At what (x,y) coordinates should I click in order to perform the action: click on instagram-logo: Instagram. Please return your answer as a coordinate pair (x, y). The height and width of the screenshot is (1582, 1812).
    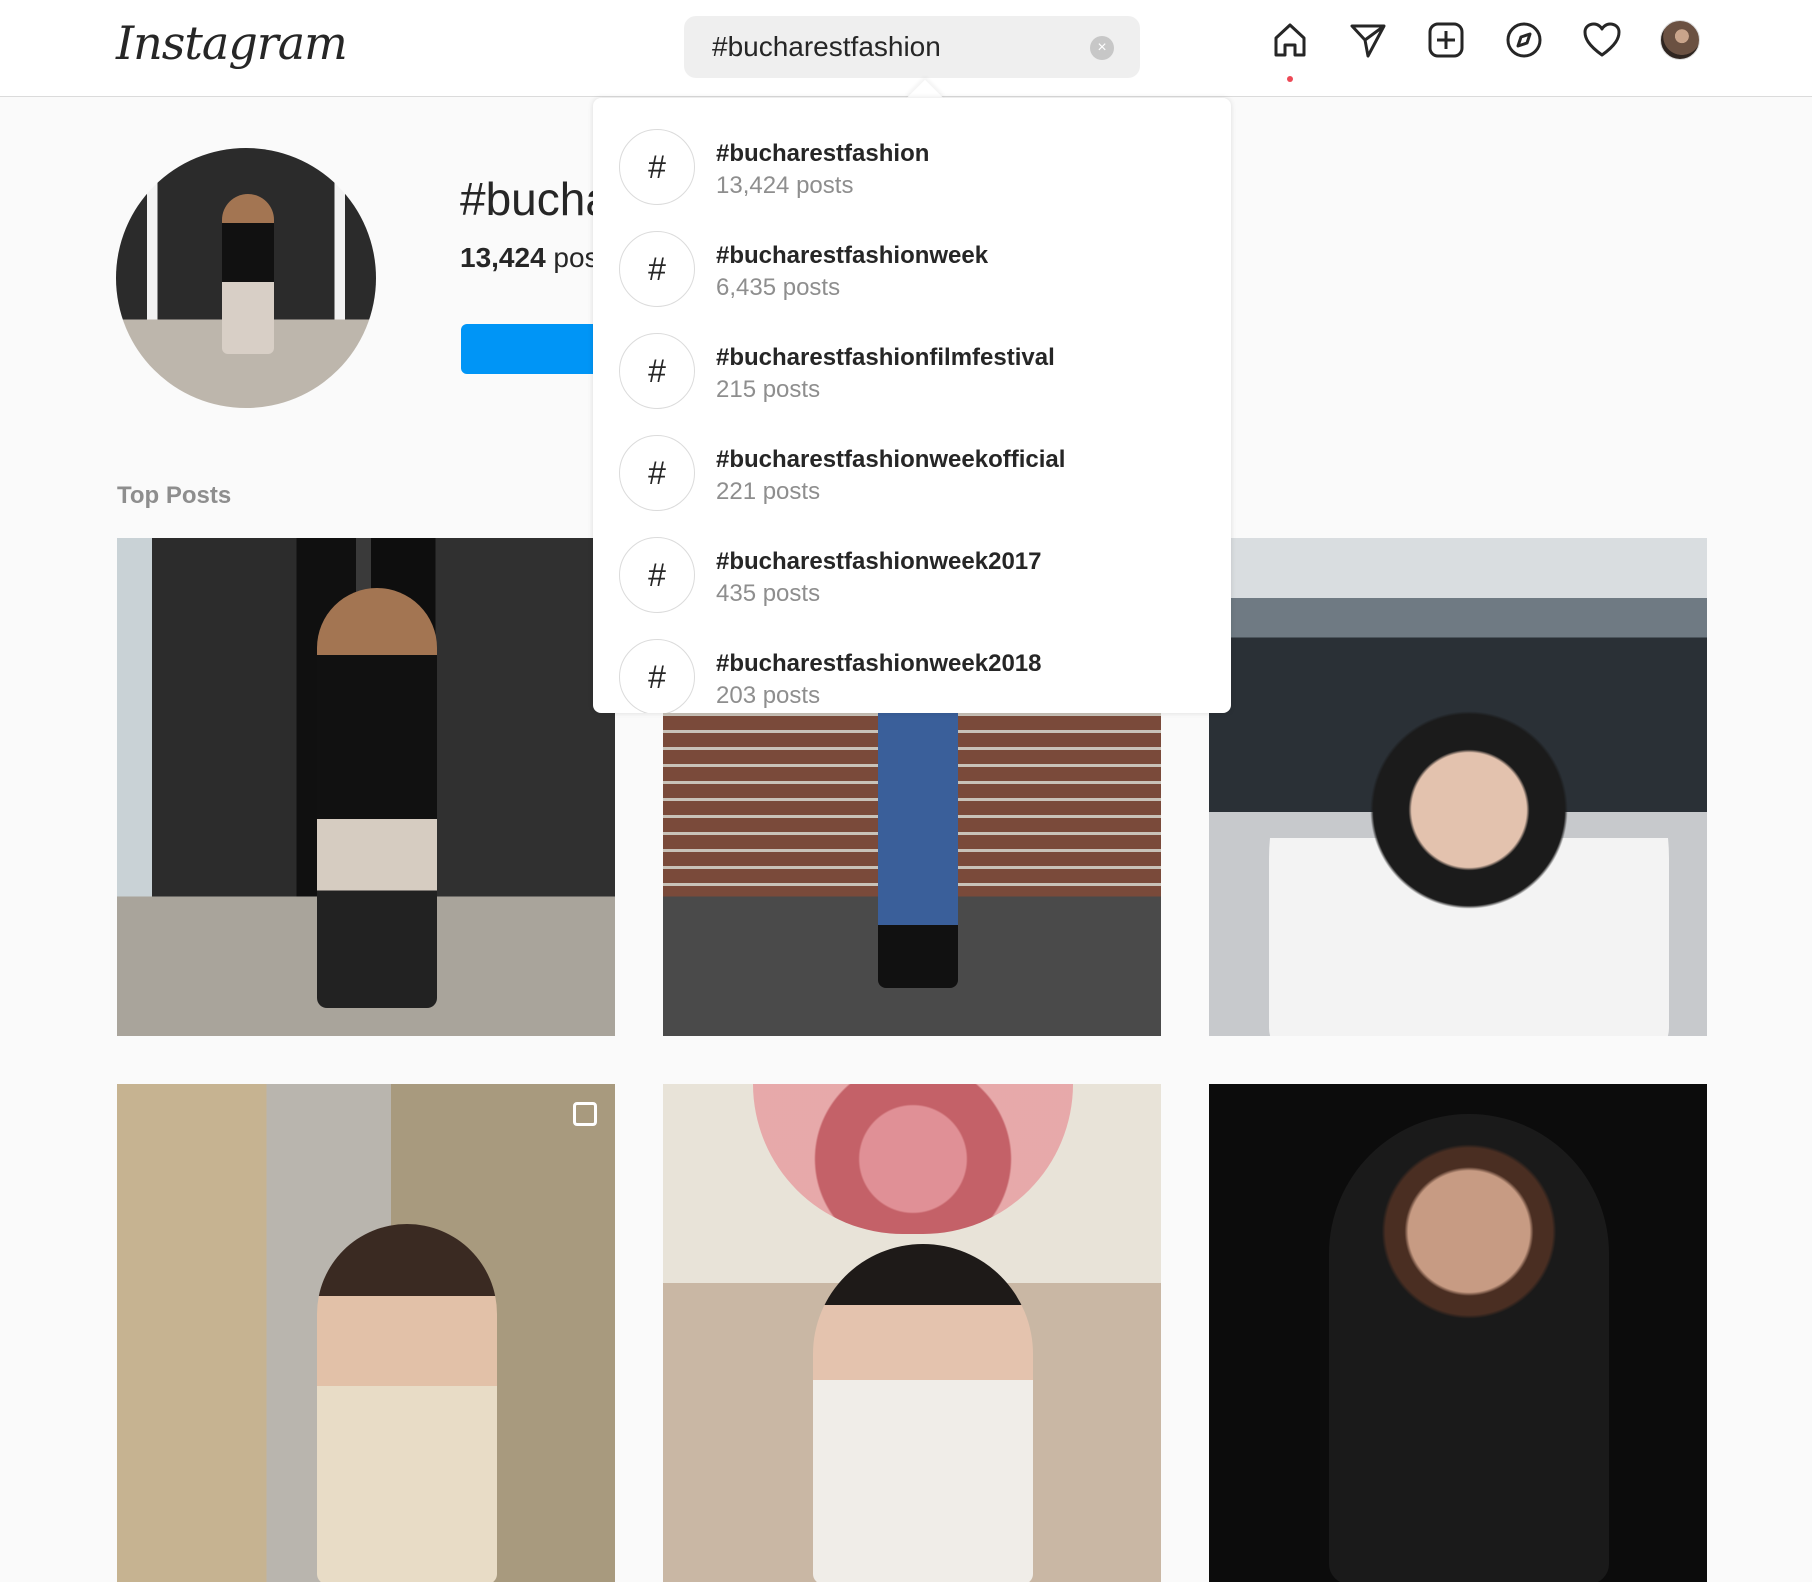
    Looking at the image, I should click on (232, 43).